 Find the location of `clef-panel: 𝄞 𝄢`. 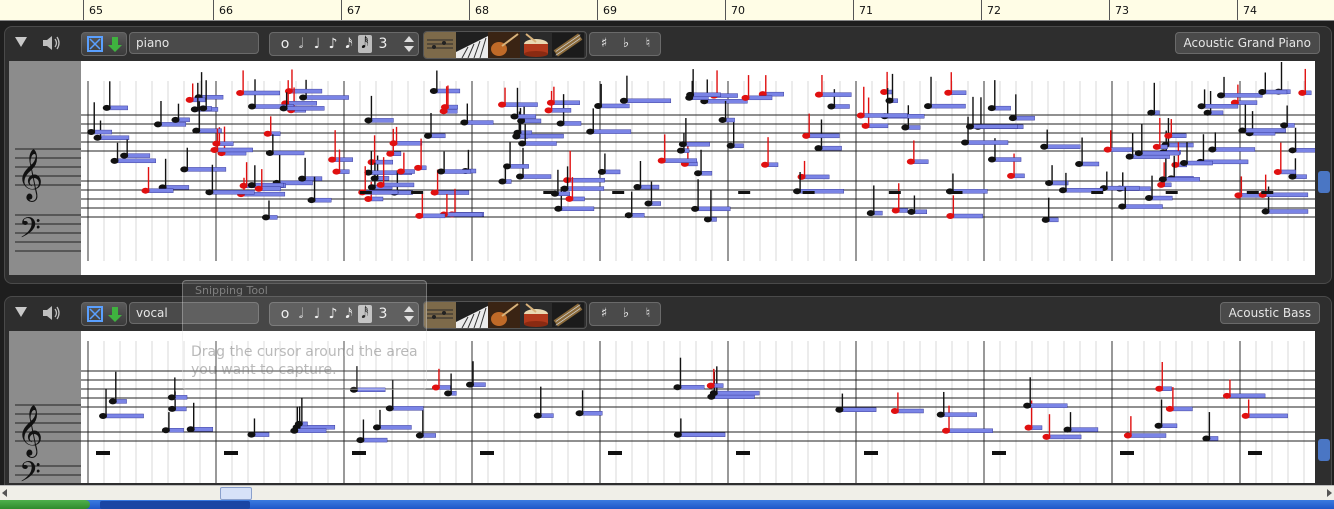

clef-panel: 𝄞 𝄢 is located at coordinates (45, 413).